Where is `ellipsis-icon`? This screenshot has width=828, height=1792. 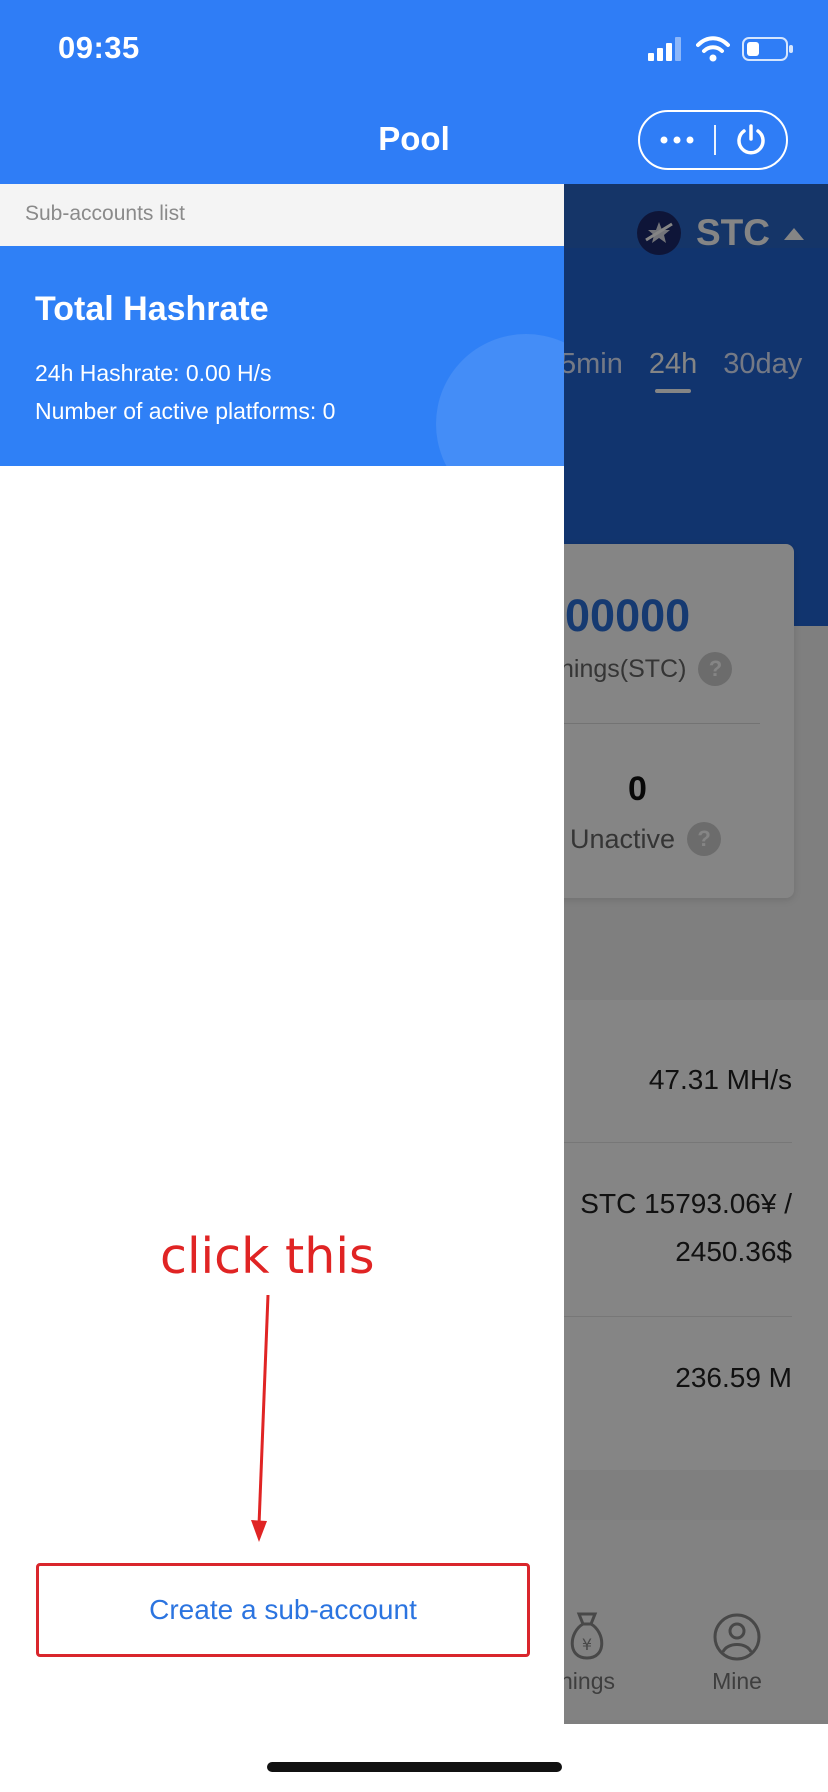
ellipsis-icon is located at coordinates (677, 140).